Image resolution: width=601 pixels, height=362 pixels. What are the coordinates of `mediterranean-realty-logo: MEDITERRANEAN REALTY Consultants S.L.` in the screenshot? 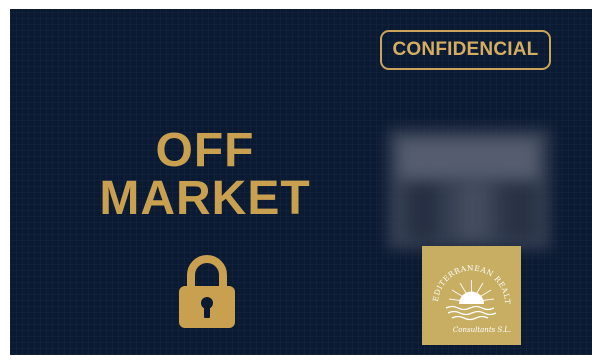 It's located at (471, 295).